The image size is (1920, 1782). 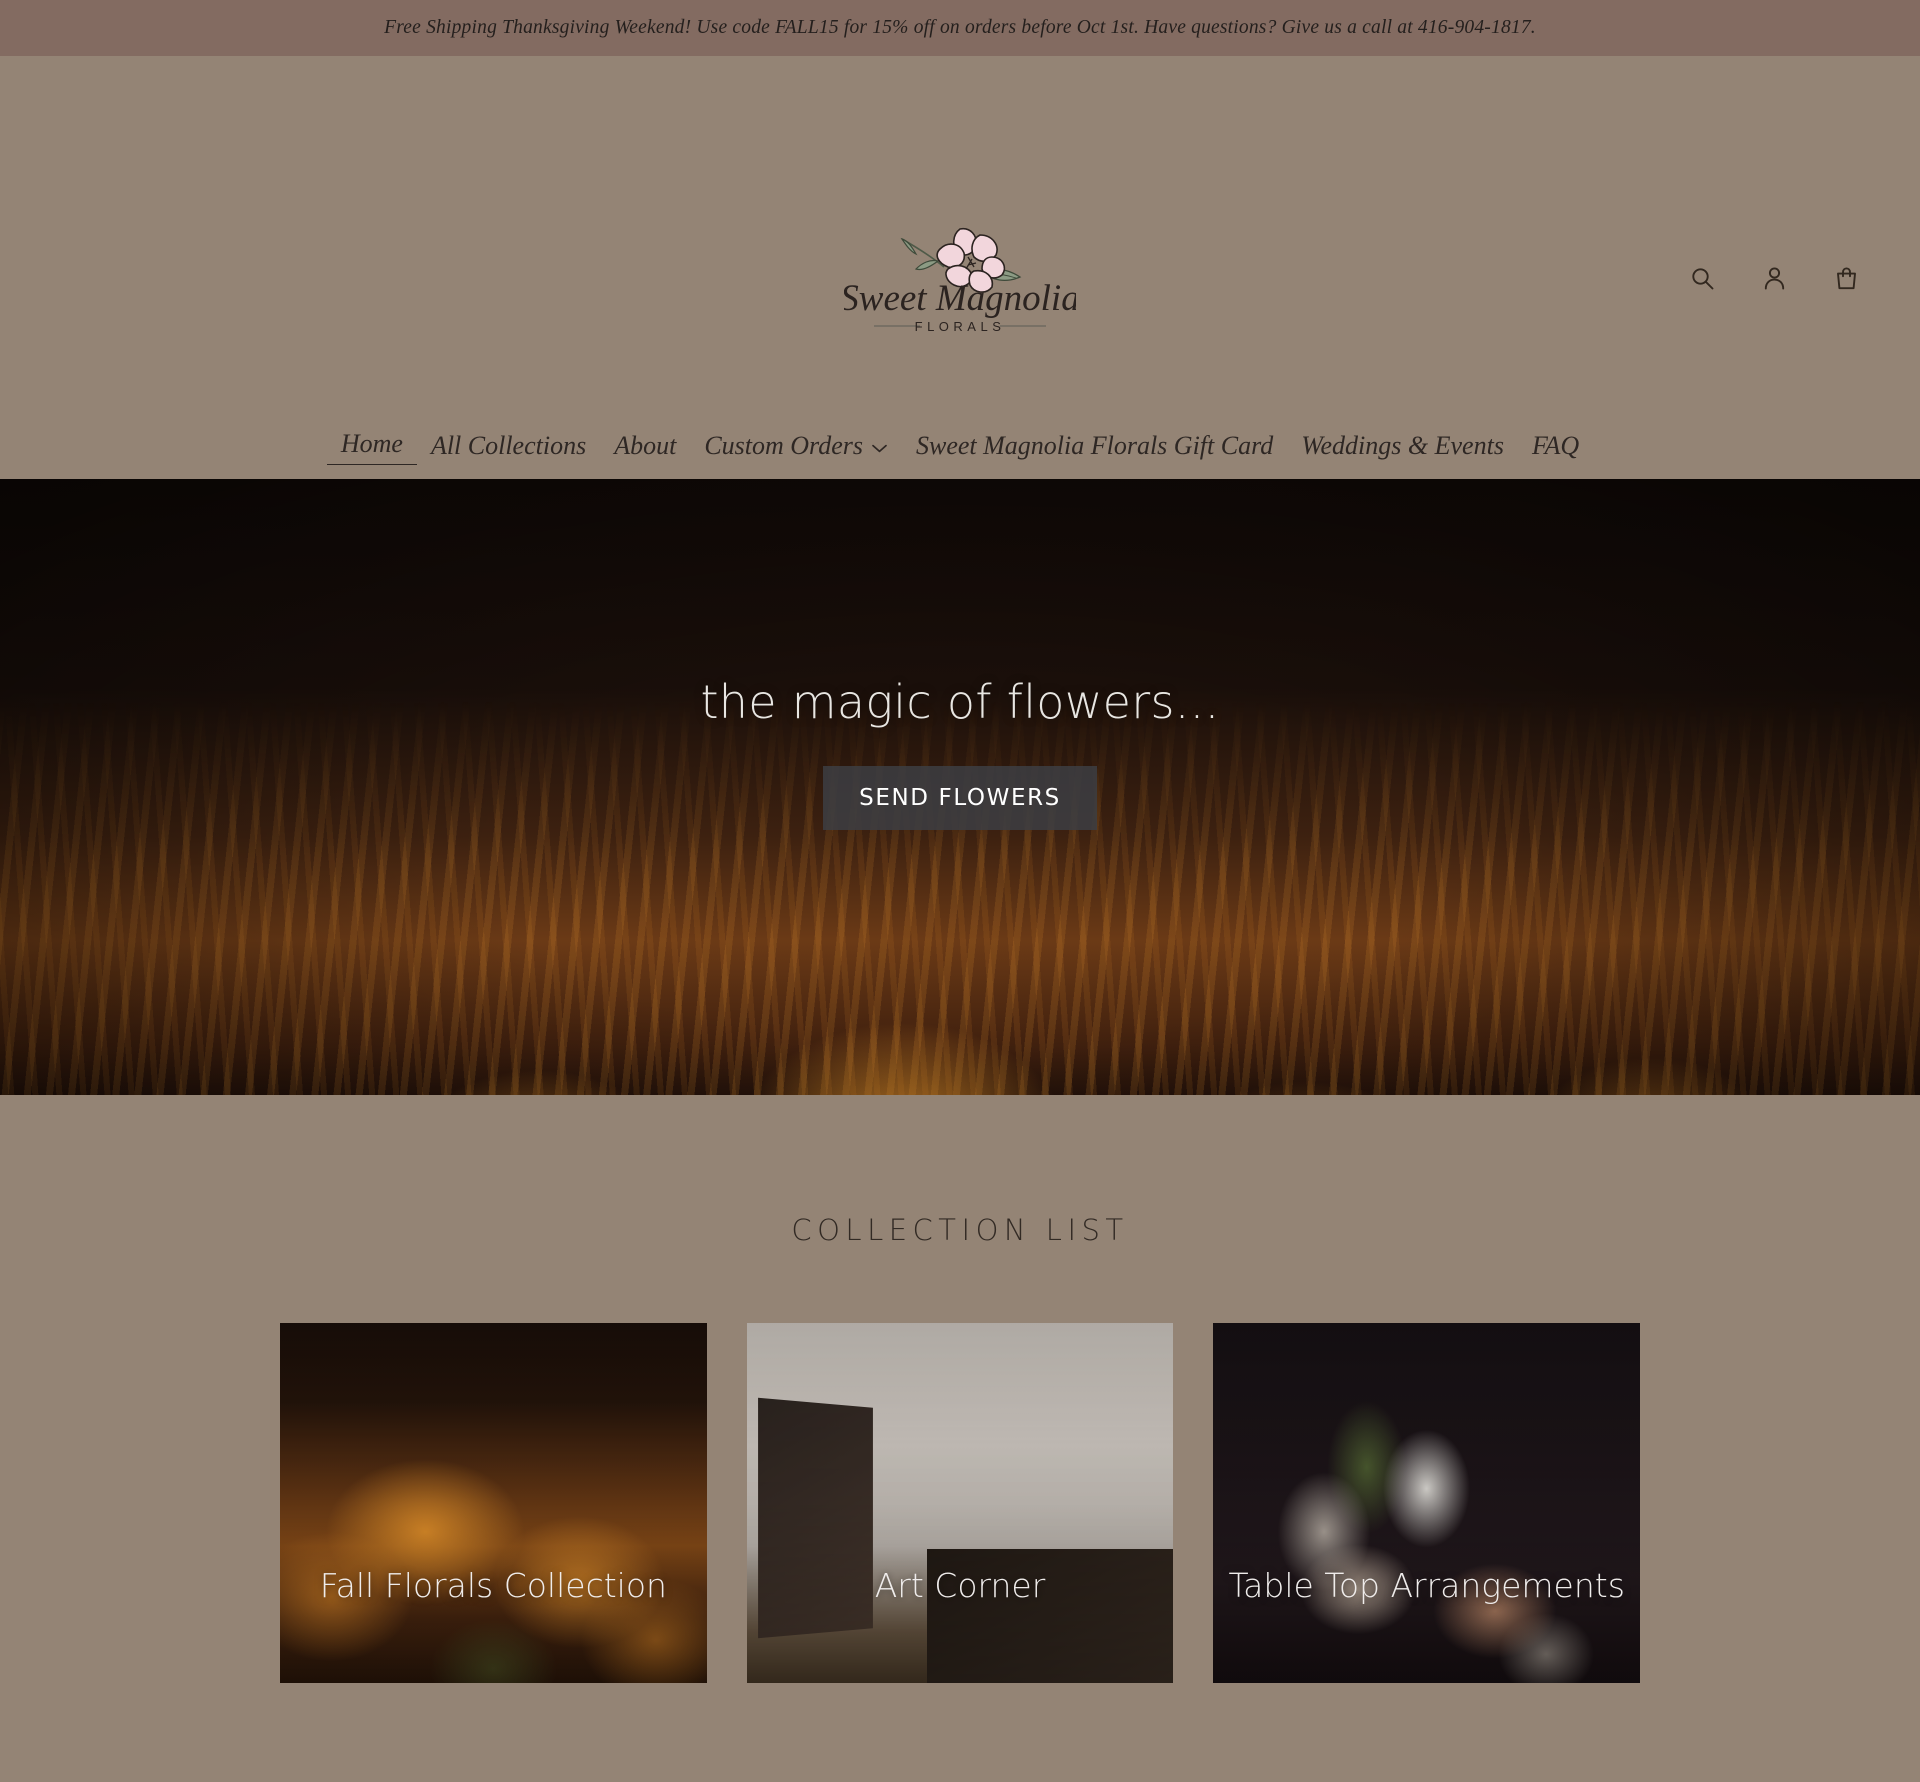 I want to click on cart-icon, so click(x=1846, y=278).